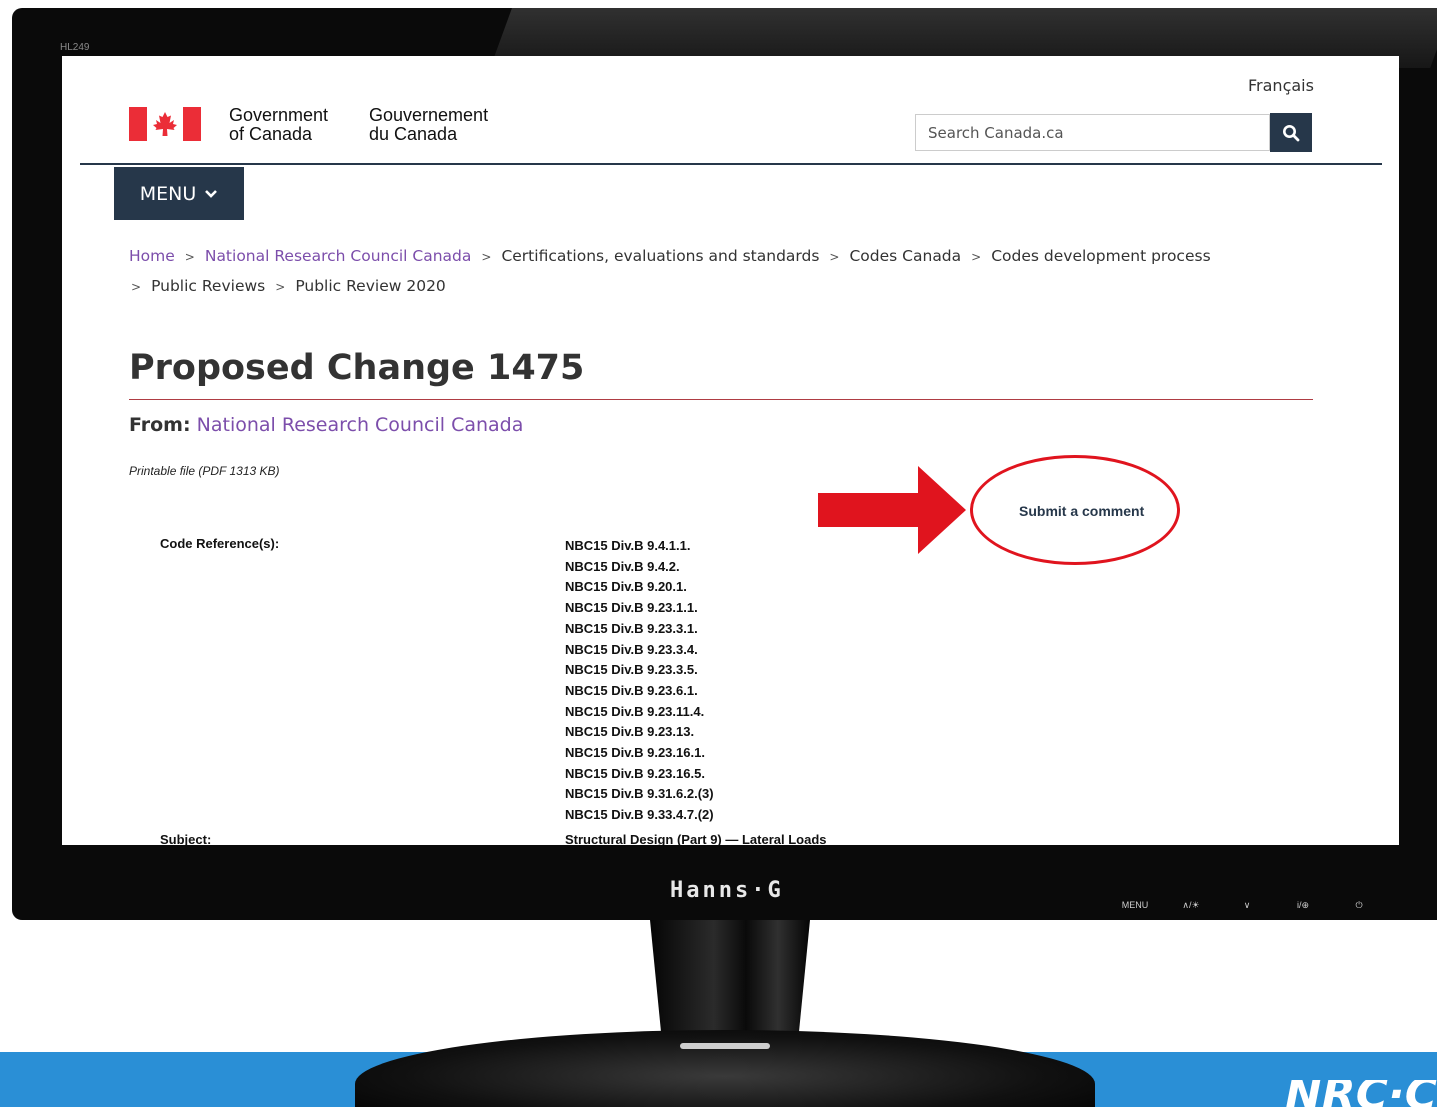 Image resolution: width=1437 pixels, height=1107 pixels. I want to click on monitor-brand-logo: Hanns·G, so click(727, 890).